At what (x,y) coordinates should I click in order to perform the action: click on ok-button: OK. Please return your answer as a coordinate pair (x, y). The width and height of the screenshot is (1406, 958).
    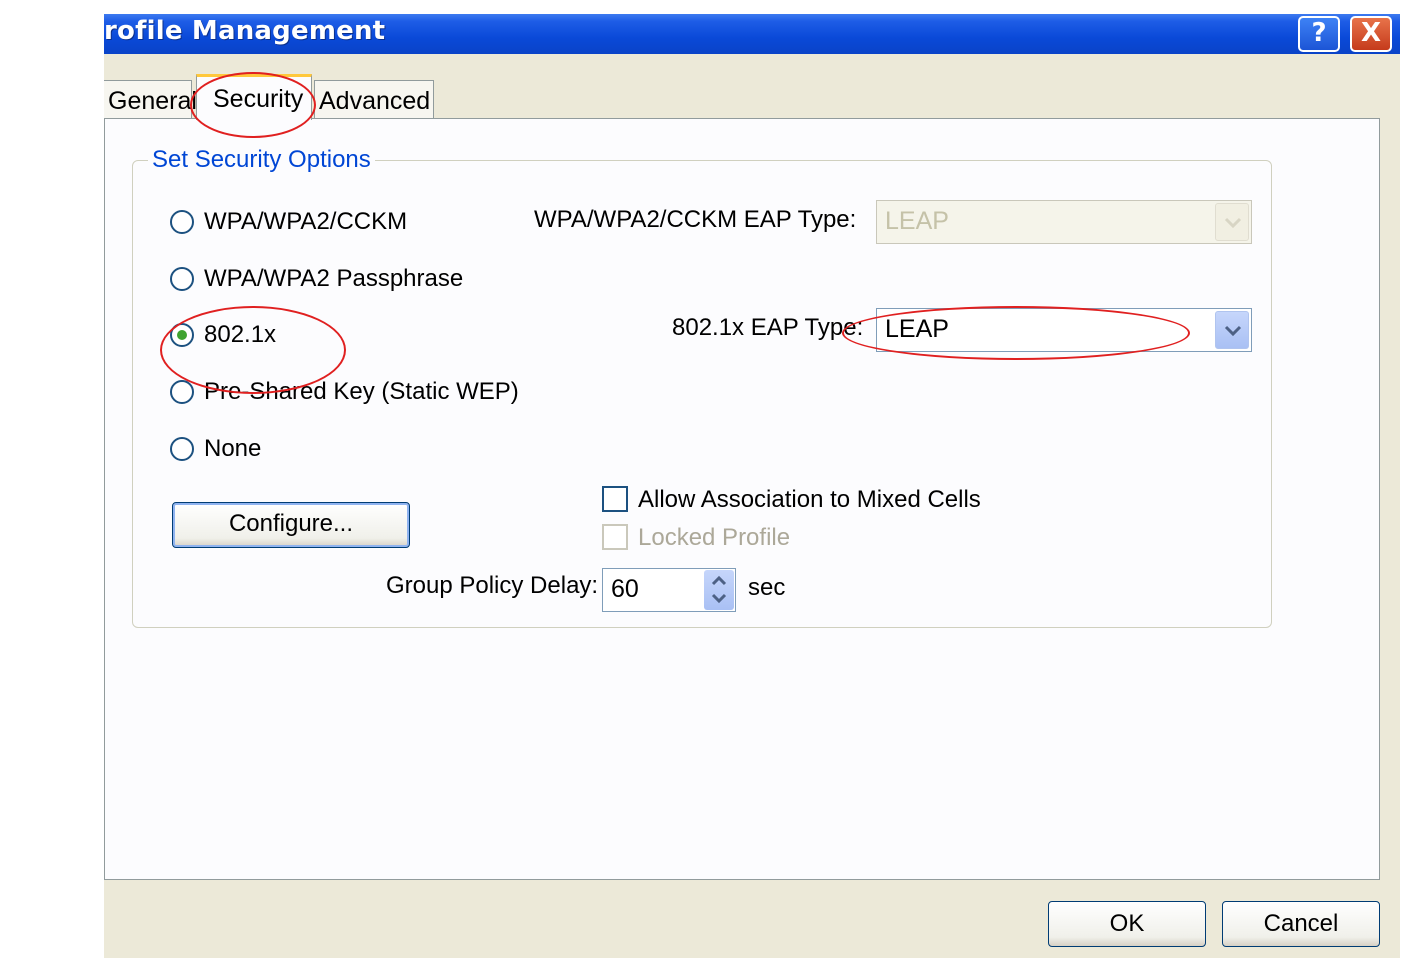
    Looking at the image, I should click on (1127, 924).